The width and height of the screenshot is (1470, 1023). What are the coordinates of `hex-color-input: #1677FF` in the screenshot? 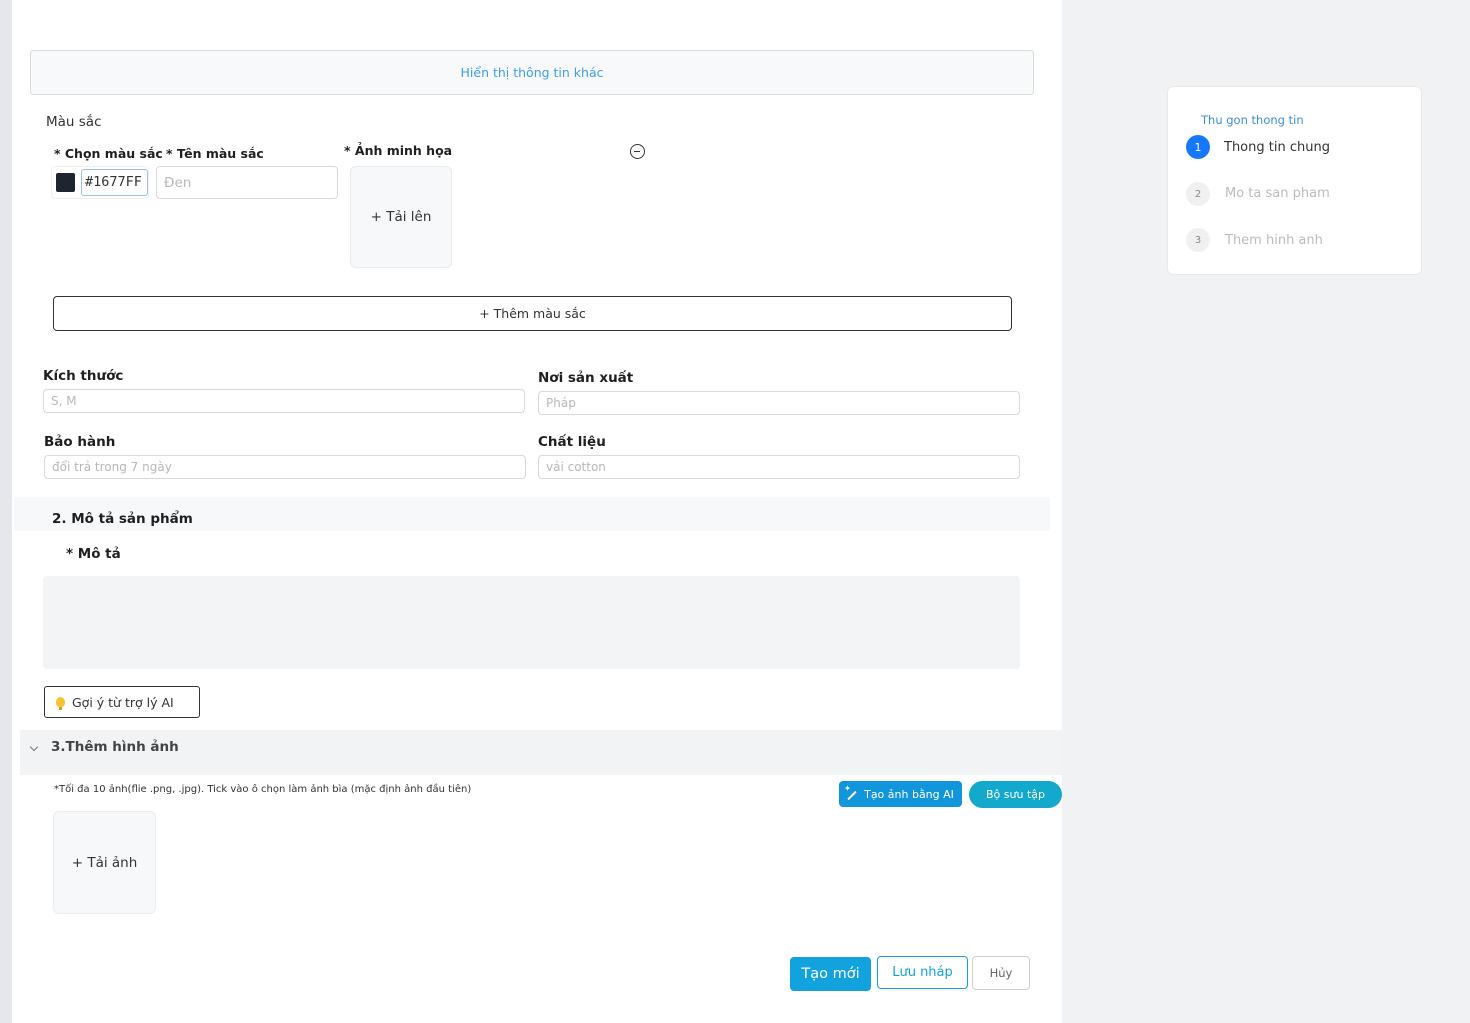 It's located at (114, 182).